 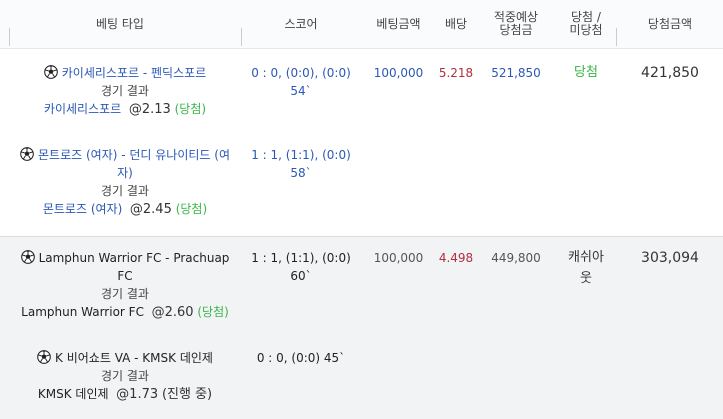 What do you see at coordinates (125, 358) in the screenshot?
I see `match-title: K 비어쇼트 VA - KMSK 데인제` at bounding box center [125, 358].